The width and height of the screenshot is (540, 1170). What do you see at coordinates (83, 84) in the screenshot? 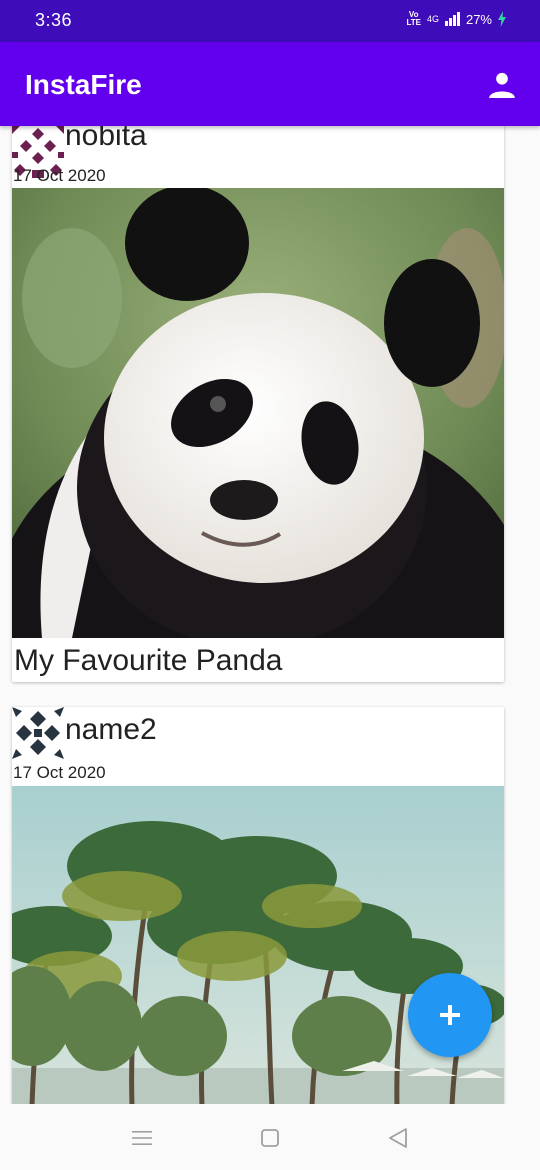
I see `app-title: InstaFire` at bounding box center [83, 84].